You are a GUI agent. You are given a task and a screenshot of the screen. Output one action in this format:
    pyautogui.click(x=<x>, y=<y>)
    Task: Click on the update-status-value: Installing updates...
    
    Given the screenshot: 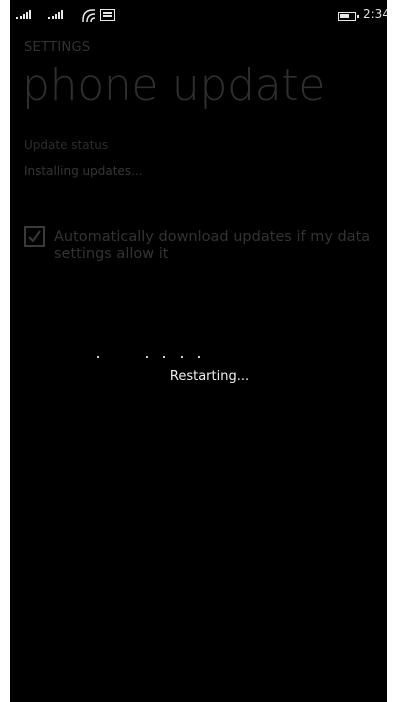 What is the action you would take?
    pyautogui.click(x=83, y=171)
    